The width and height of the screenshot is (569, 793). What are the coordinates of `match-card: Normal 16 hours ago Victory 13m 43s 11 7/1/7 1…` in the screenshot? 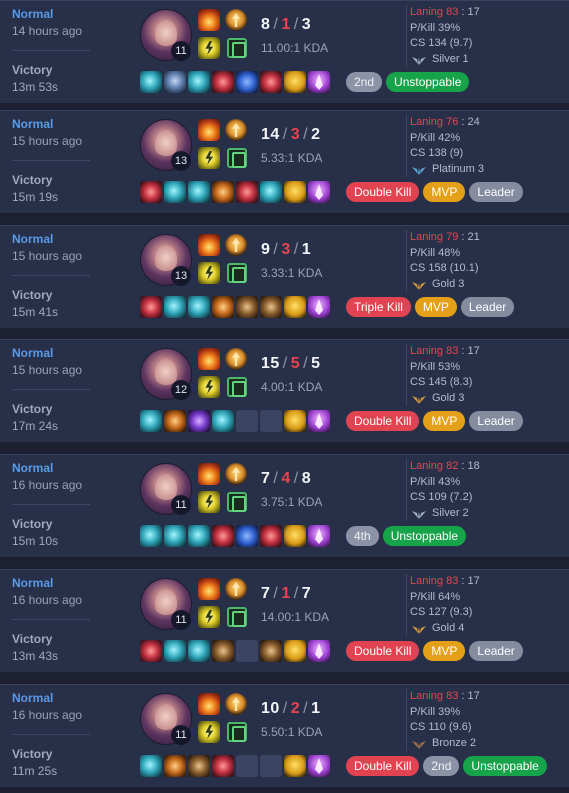 It's located at (284, 620).